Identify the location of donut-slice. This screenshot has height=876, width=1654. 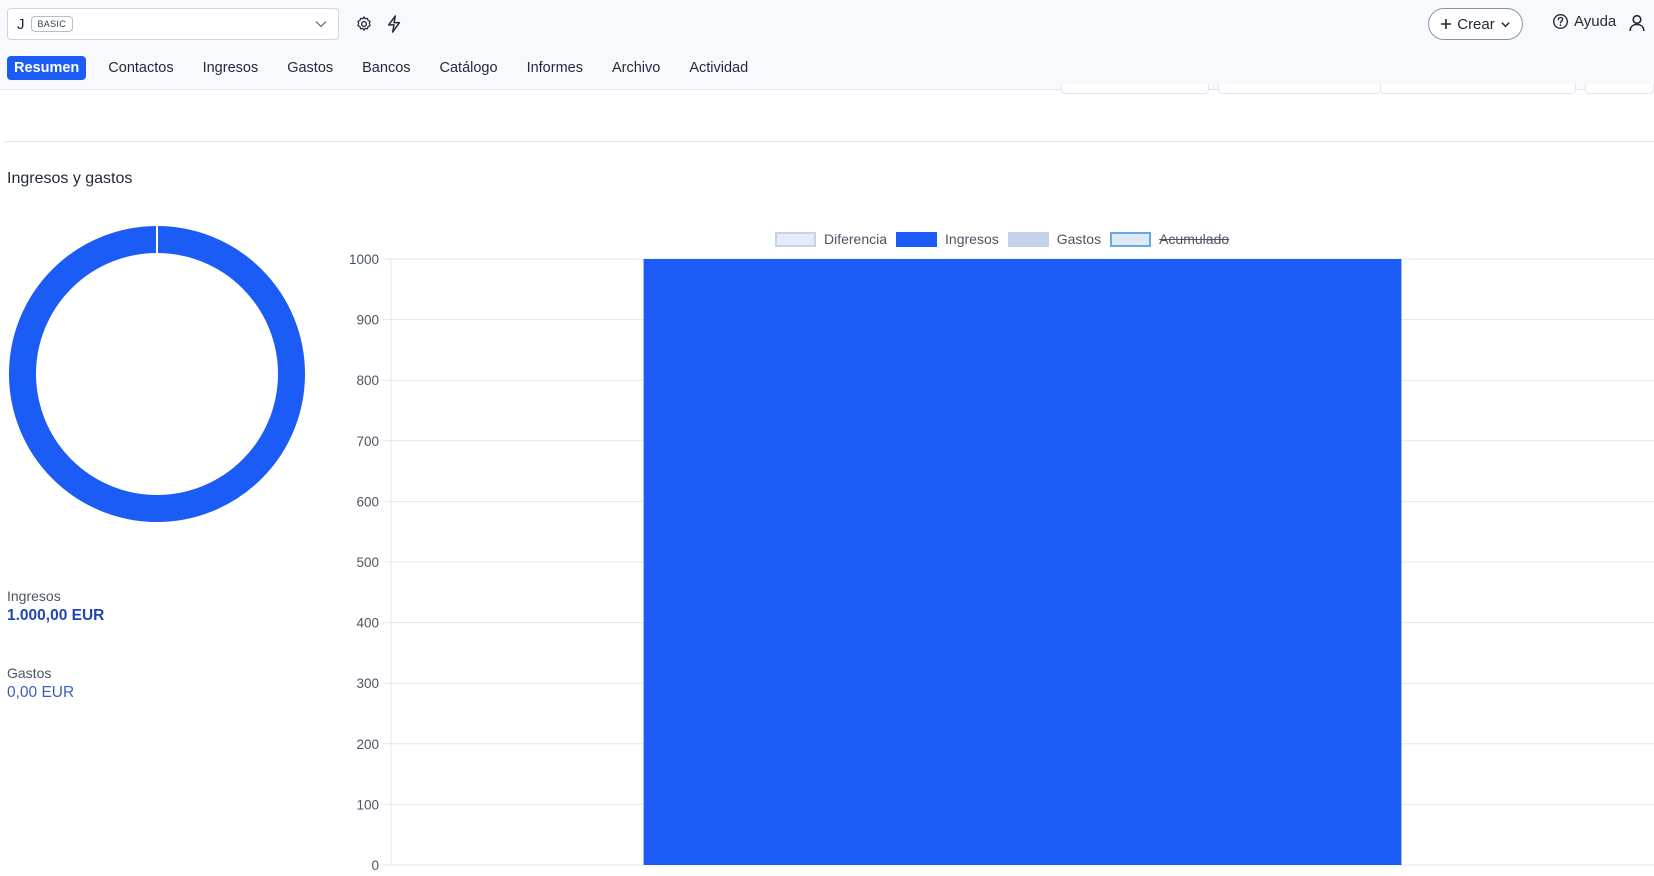
(157, 374).